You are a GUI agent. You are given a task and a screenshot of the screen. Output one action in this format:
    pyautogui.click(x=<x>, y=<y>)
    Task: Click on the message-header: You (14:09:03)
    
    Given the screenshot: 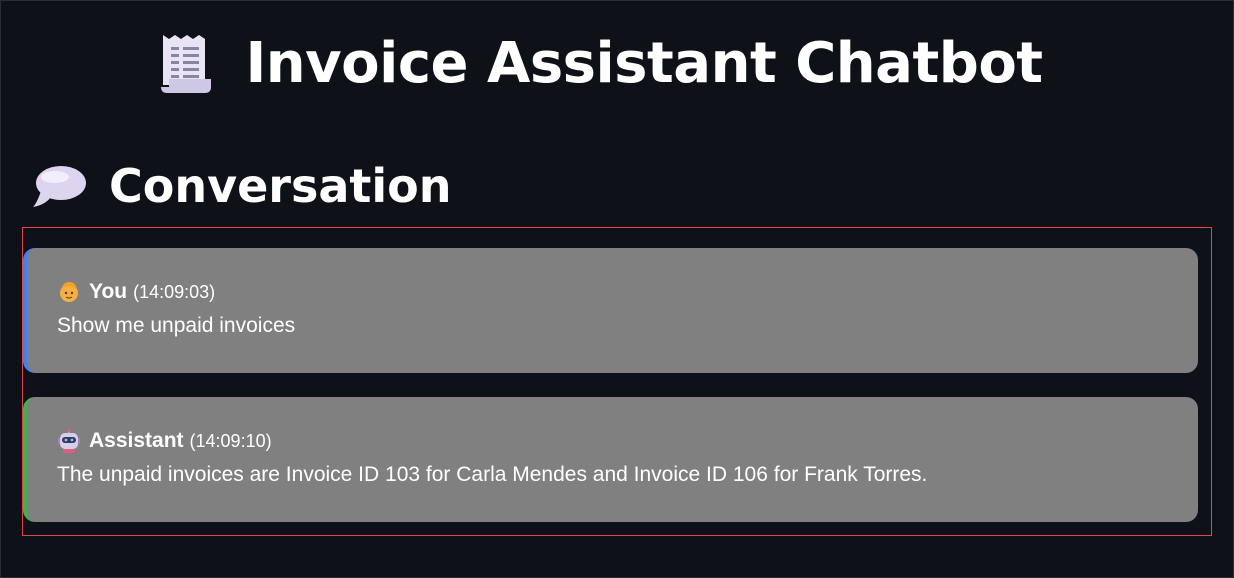 What is the action you would take?
    pyautogui.click(x=627, y=292)
    